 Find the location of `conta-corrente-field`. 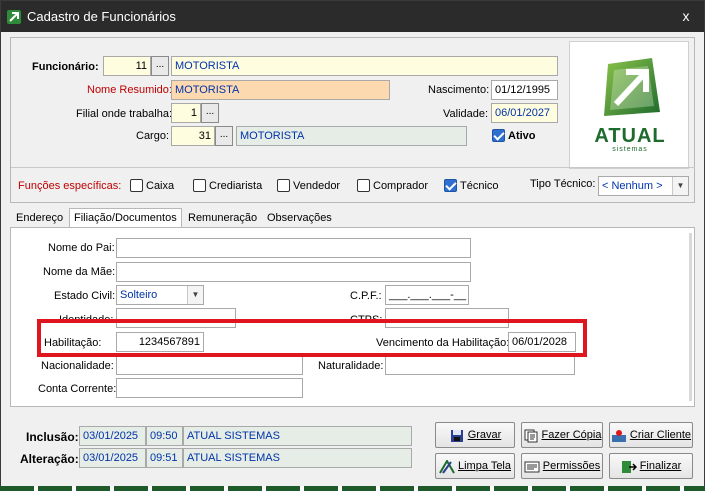

conta-corrente-field is located at coordinates (209, 388).